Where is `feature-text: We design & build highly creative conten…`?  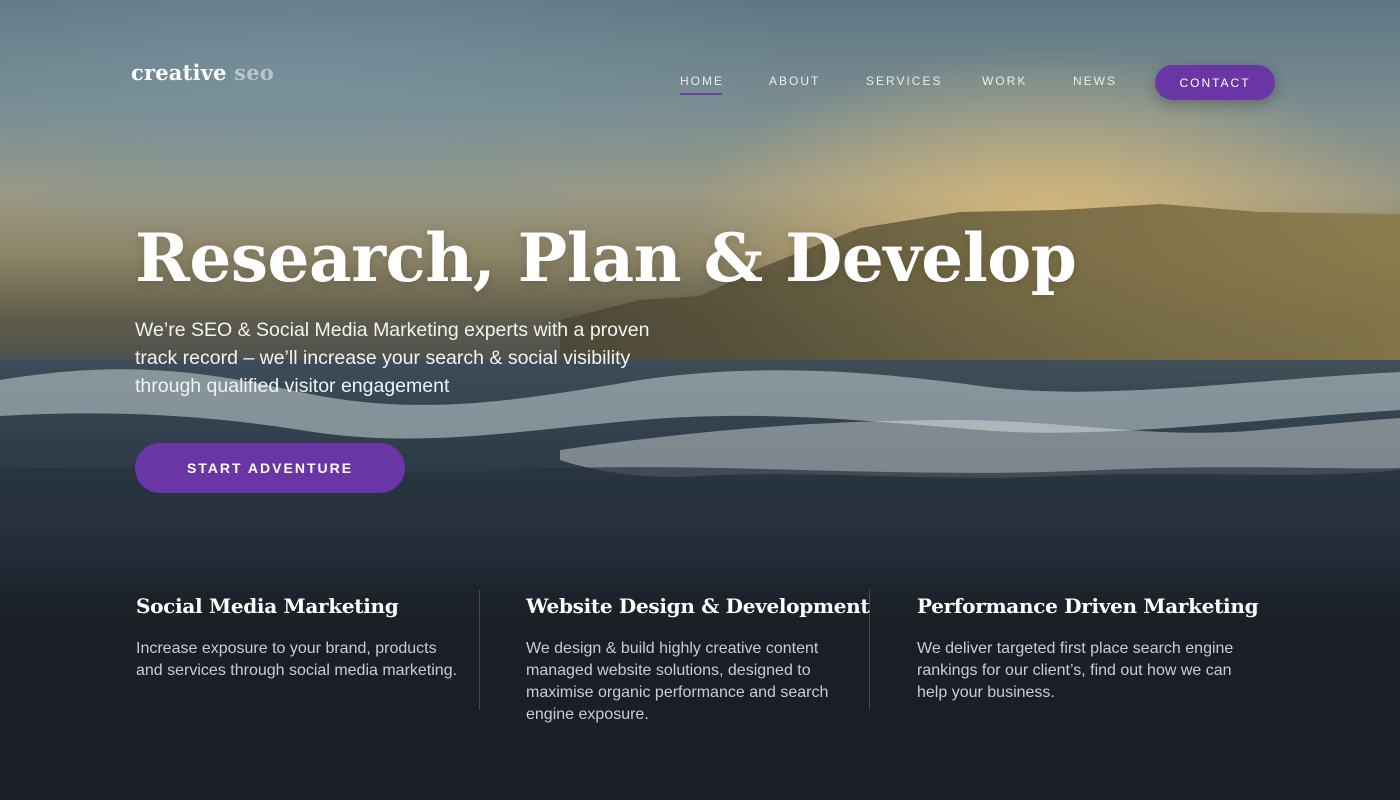
feature-text: We design & build highly creative conten… is located at coordinates (677, 681).